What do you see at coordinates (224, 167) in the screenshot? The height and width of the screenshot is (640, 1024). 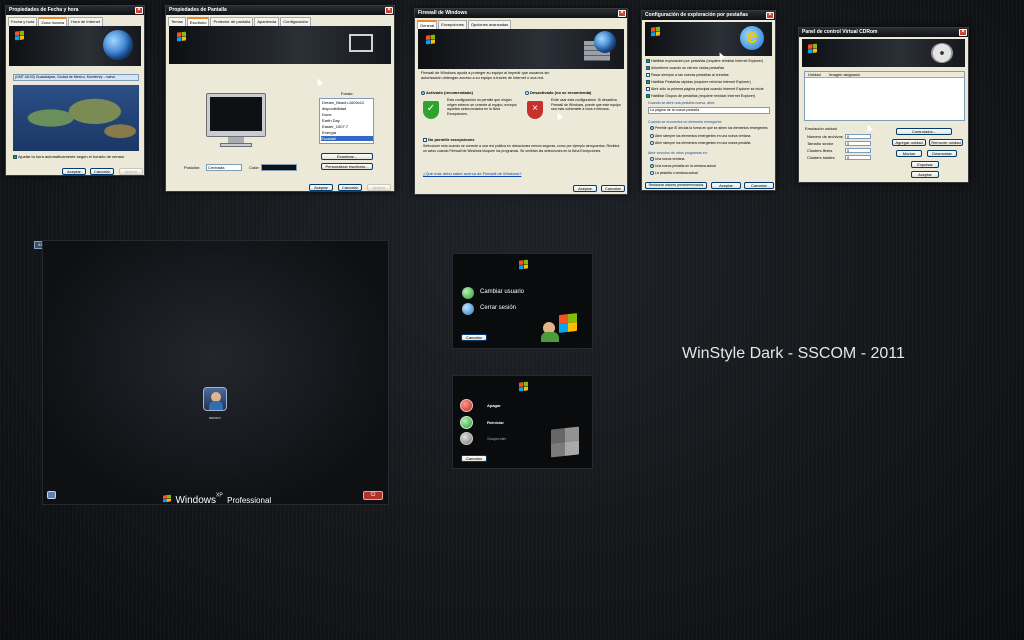 I see `position-select: Centrada` at bounding box center [224, 167].